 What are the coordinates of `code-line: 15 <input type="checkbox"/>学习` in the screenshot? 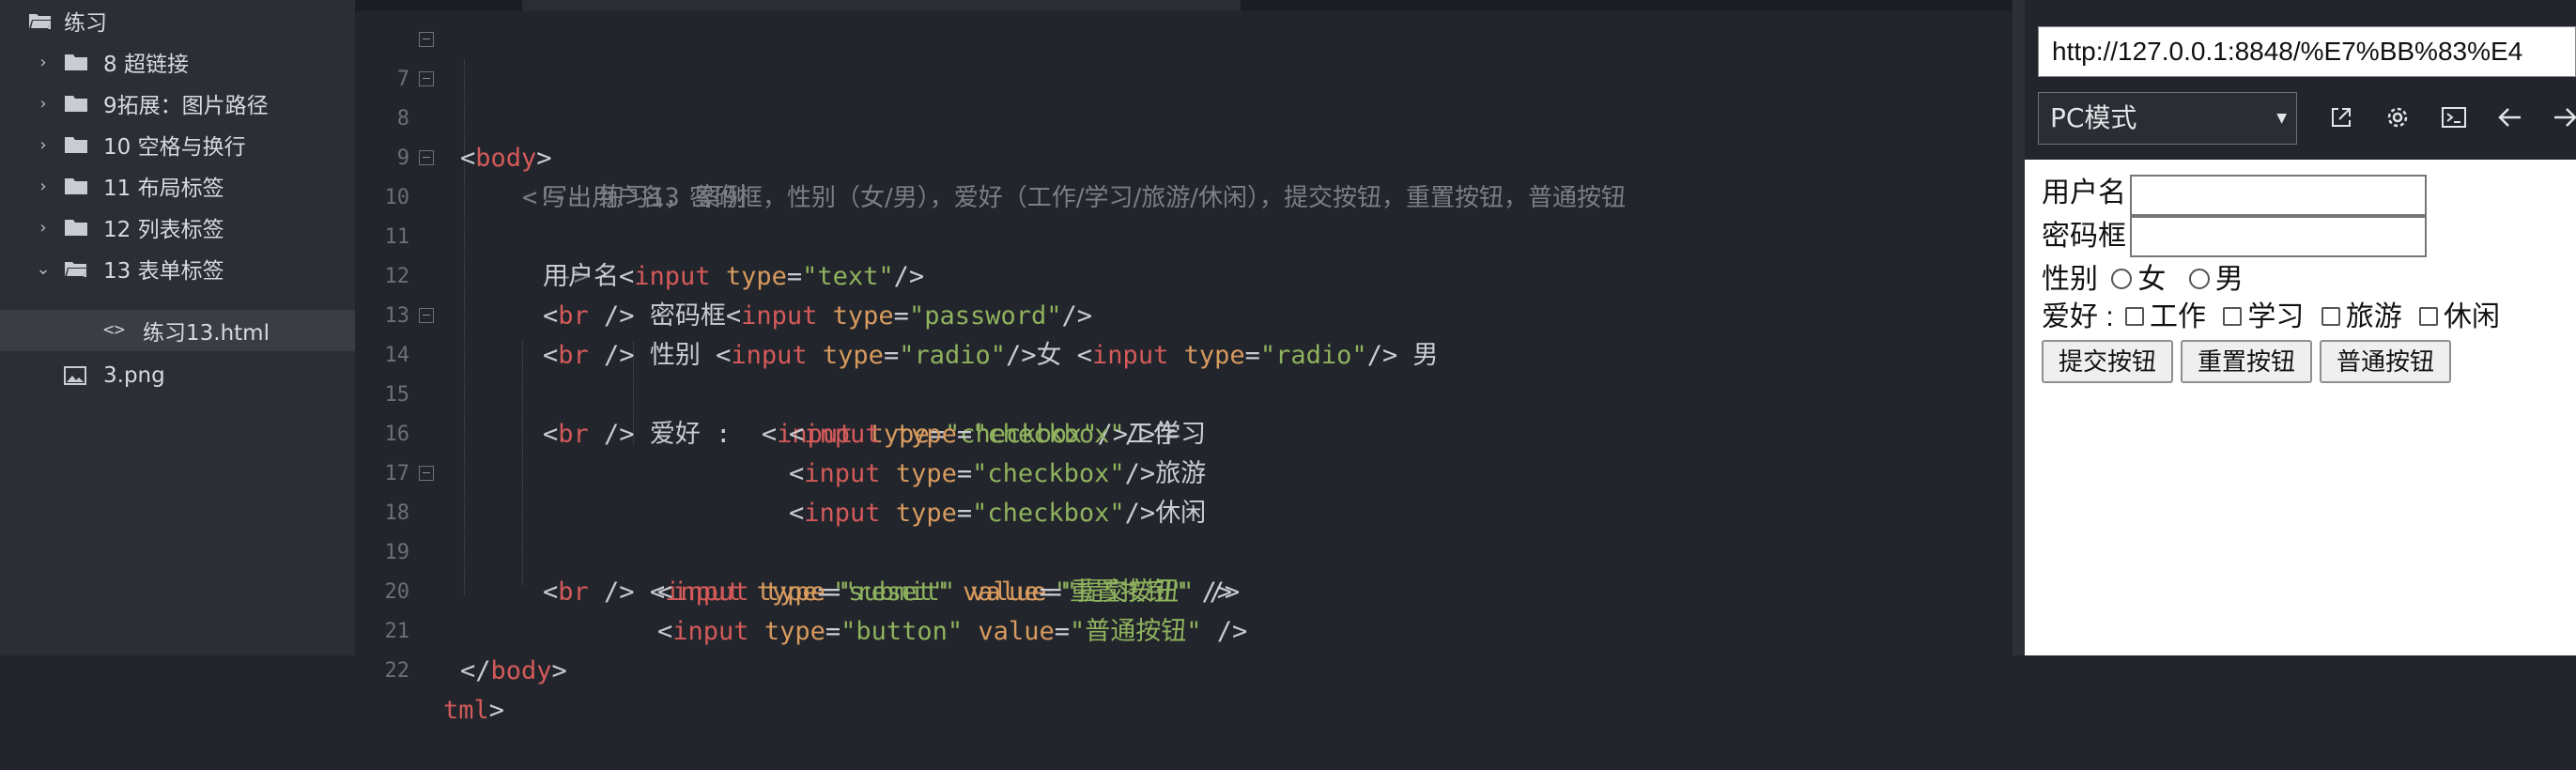 It's located at (1190, 392).